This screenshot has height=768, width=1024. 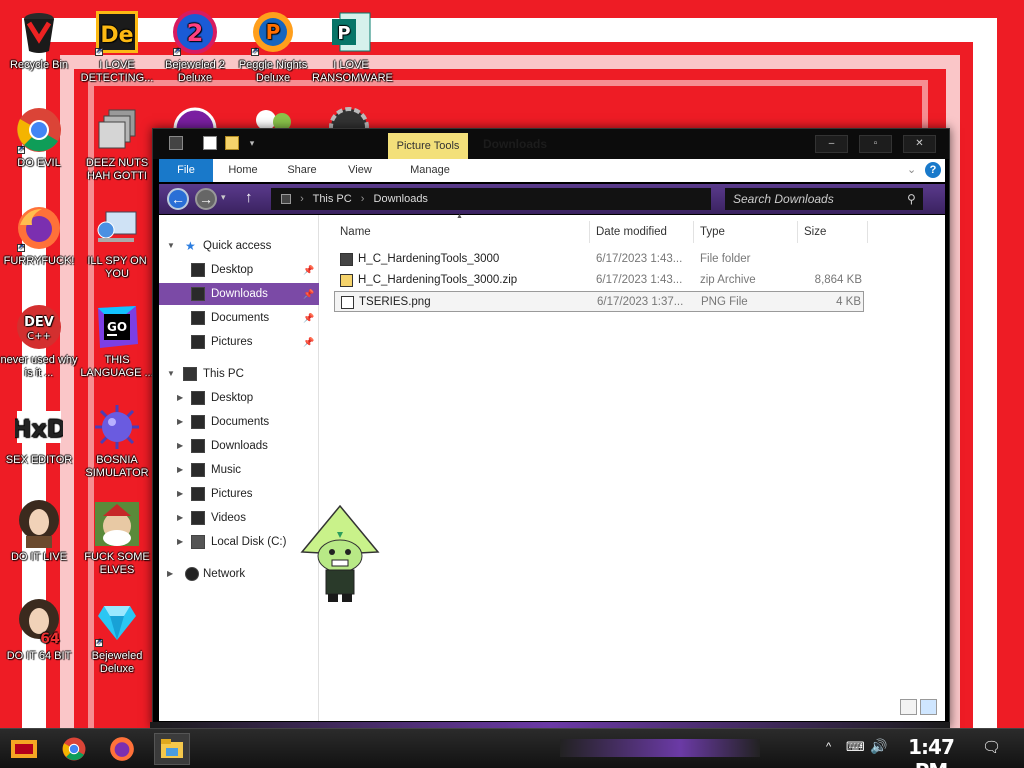 What do you see at coordinates (824, 199) in the screenshot?
I see `search-input: Search Downloads` at bounding box center [824, 199].